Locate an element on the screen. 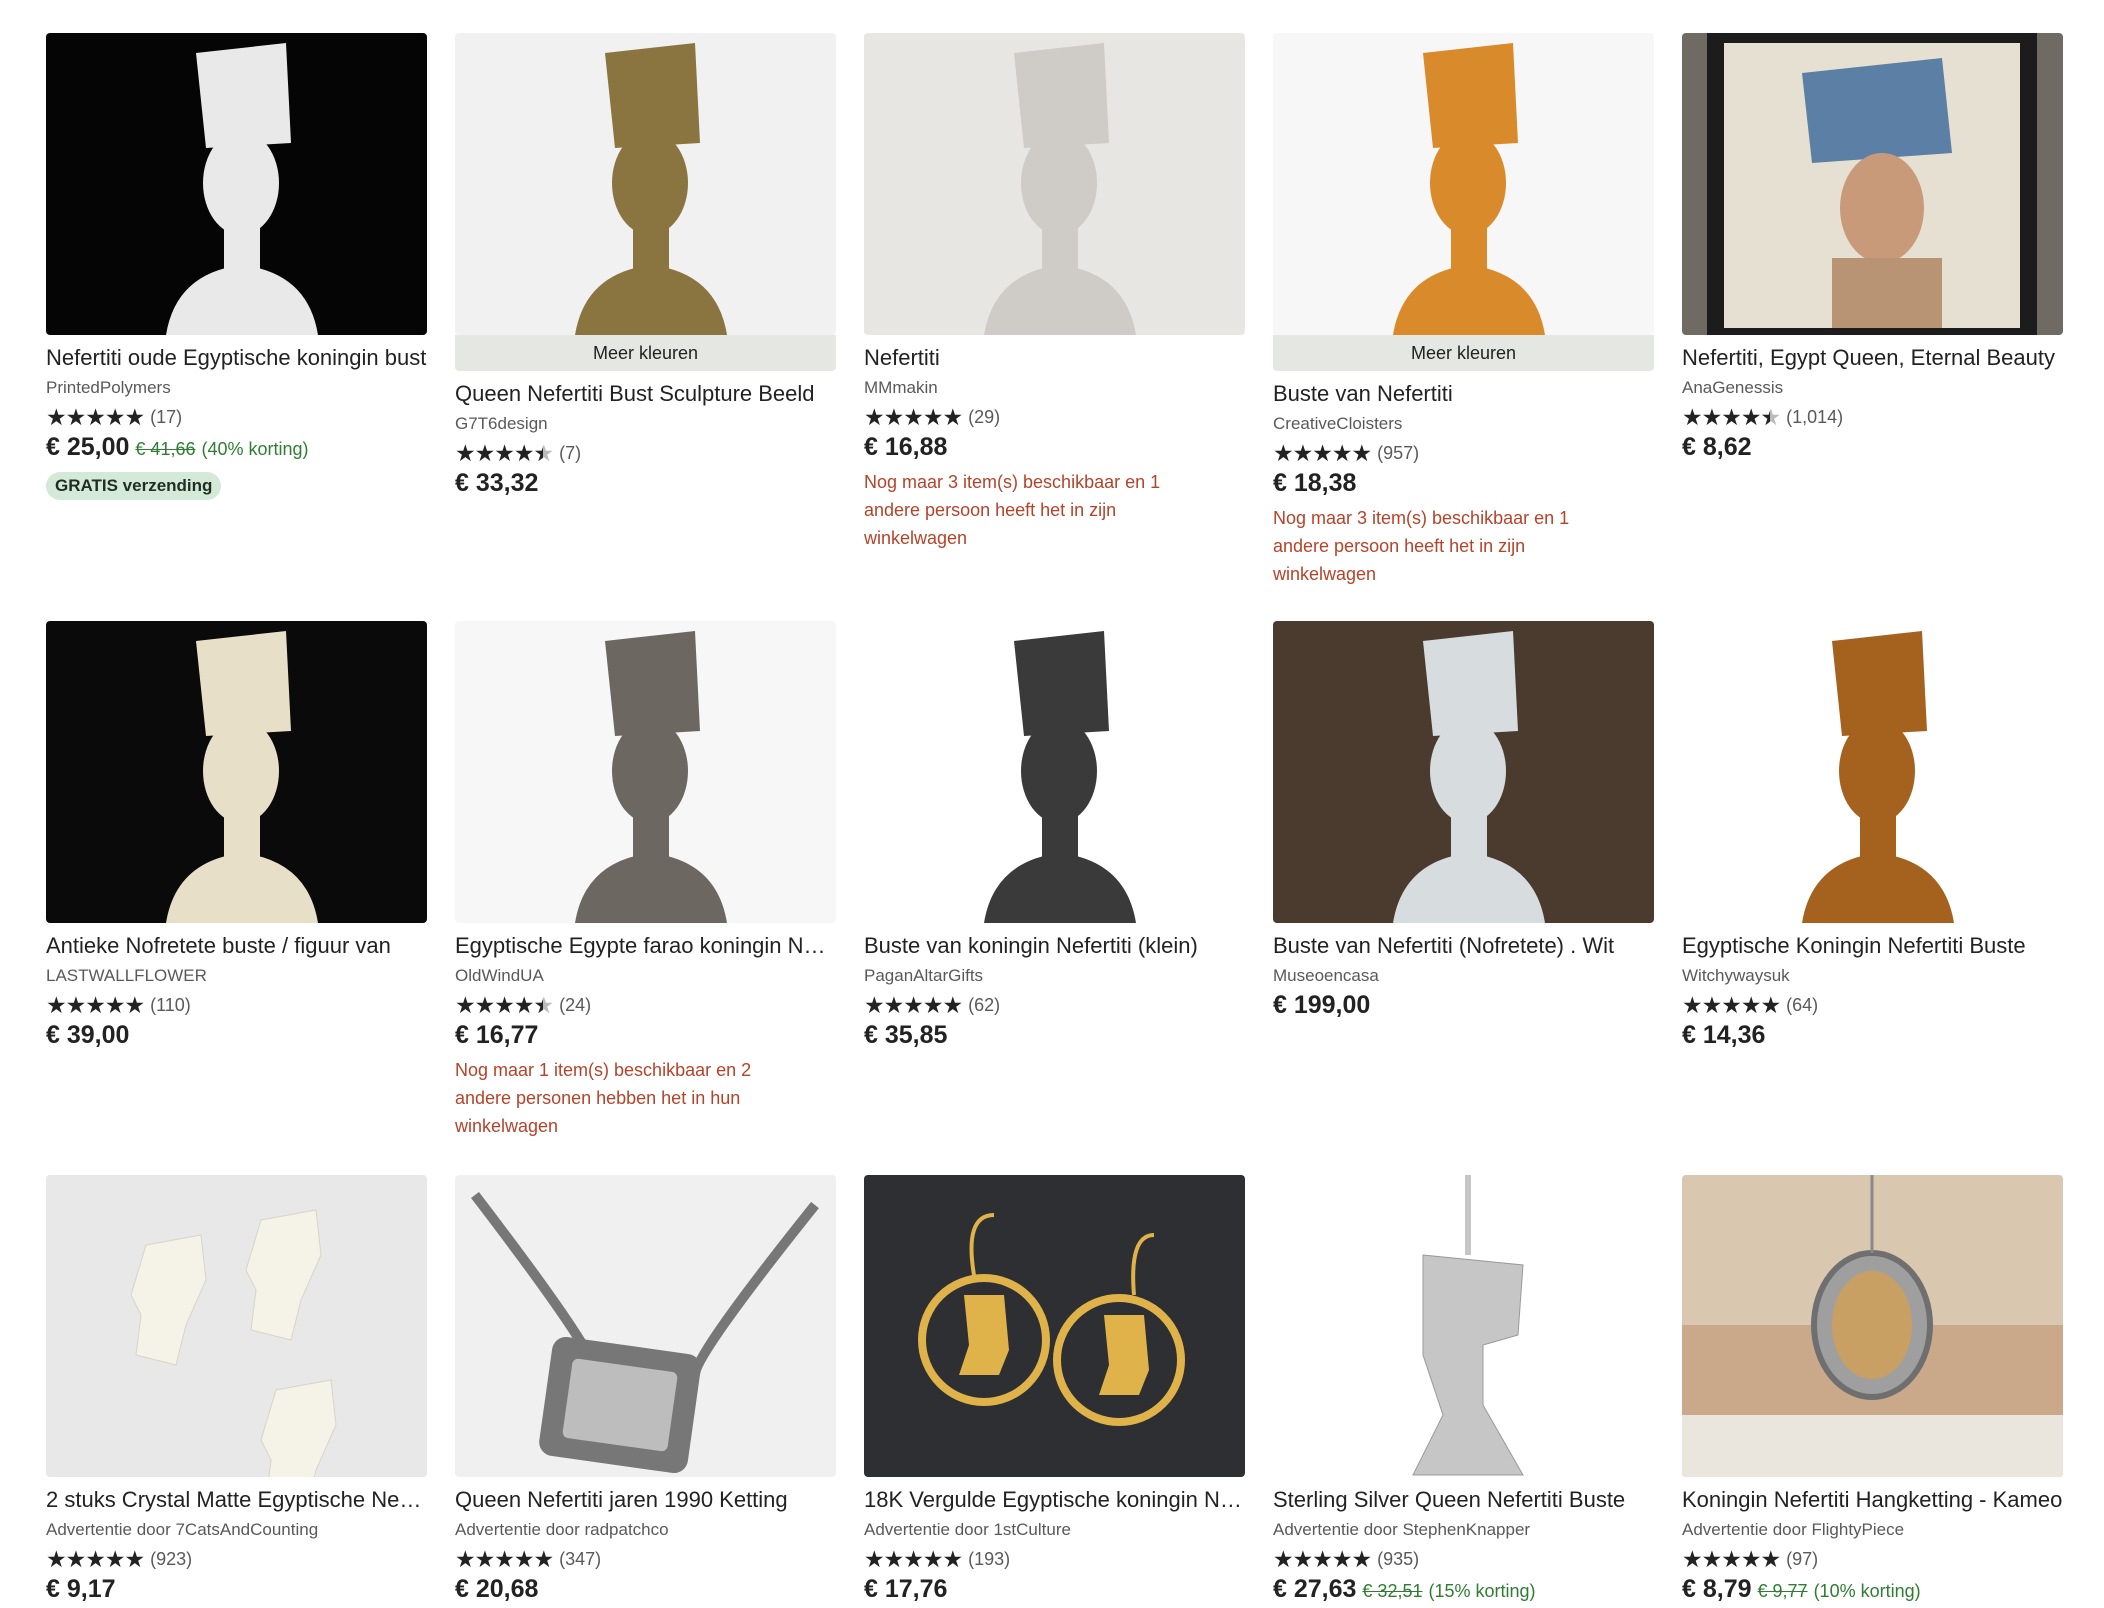  review-count: (193) is located at coordinates (989, 1558).